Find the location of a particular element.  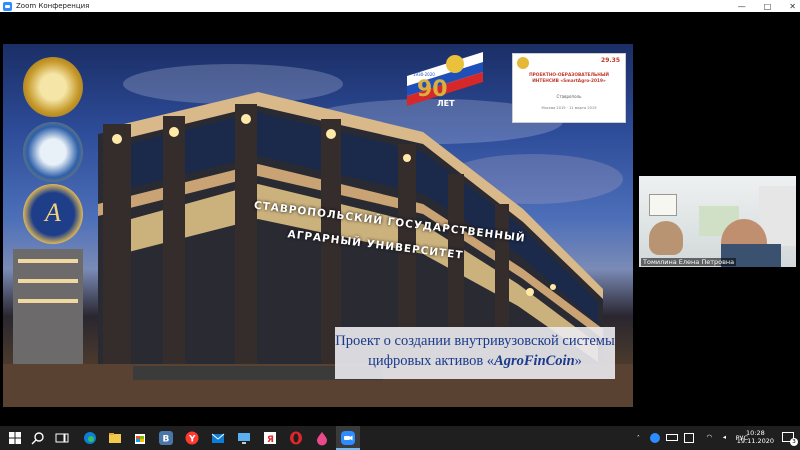

svg-text: В is located at coordinates (166, 440).